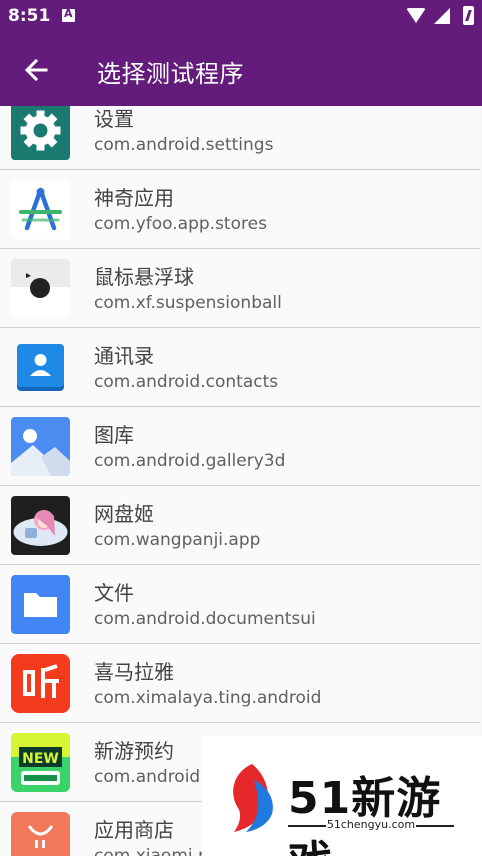 This screenshot has width=482, height=856. What do you see at coordinates (184, 145) in the screenshot?
I see `app-package: com.android.settings` at bounding box center [184, 145].